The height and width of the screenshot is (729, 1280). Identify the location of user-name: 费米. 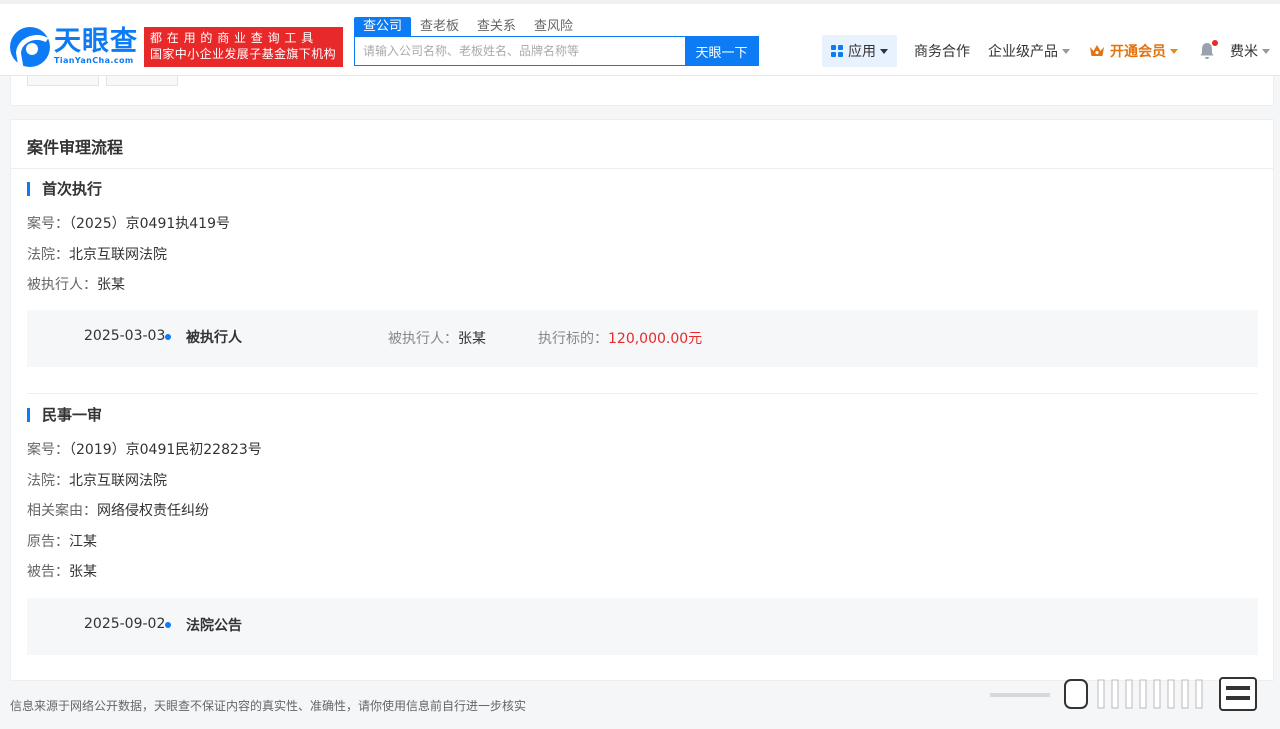
(1244, 52).